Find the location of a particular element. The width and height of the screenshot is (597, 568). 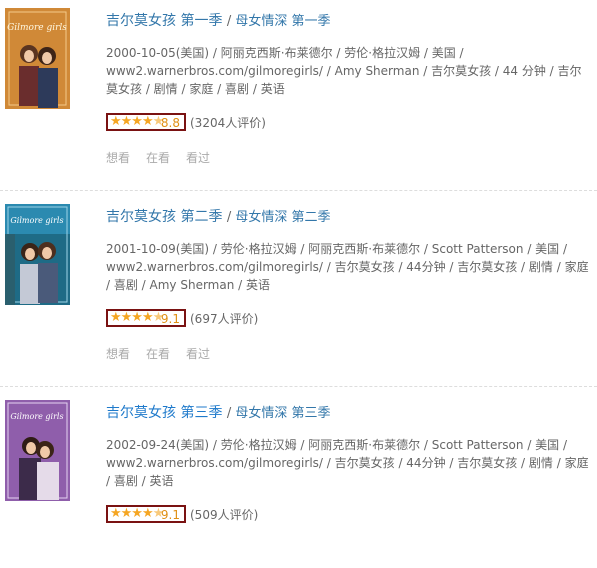

title-link: 吉尔莫女孩 第一季 is located at coordinates (164, 21).